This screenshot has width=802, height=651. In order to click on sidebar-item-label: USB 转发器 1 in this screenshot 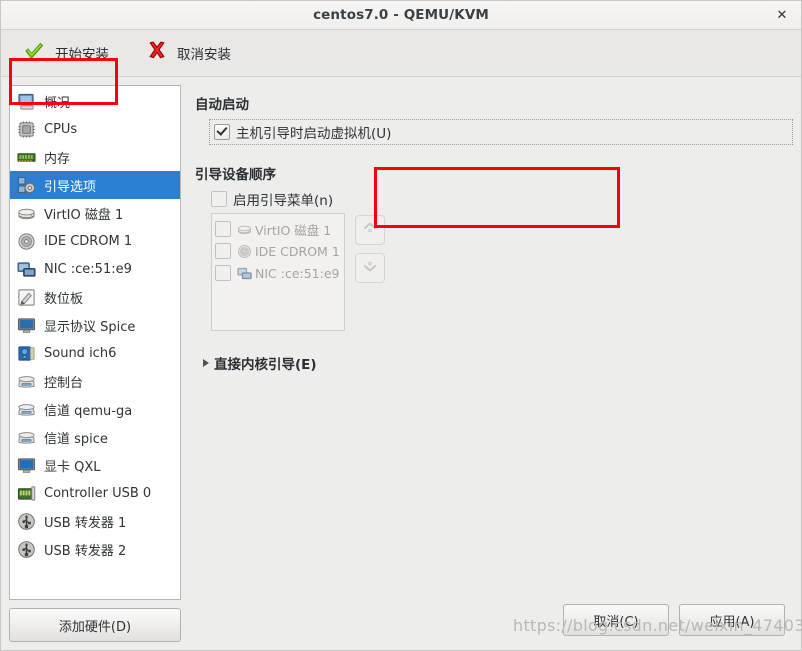, I will do `click(85, 523)`.